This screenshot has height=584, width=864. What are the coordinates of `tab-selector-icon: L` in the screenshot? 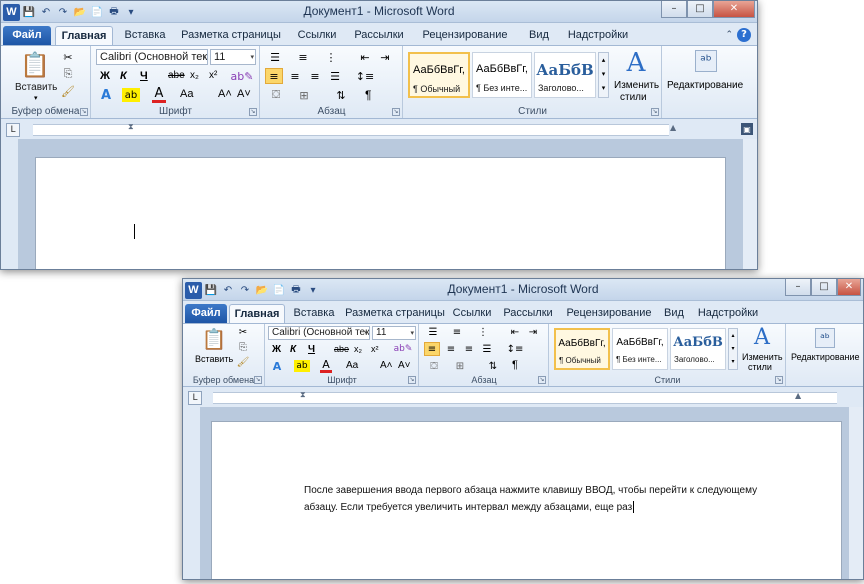 It's located at (13, 130).